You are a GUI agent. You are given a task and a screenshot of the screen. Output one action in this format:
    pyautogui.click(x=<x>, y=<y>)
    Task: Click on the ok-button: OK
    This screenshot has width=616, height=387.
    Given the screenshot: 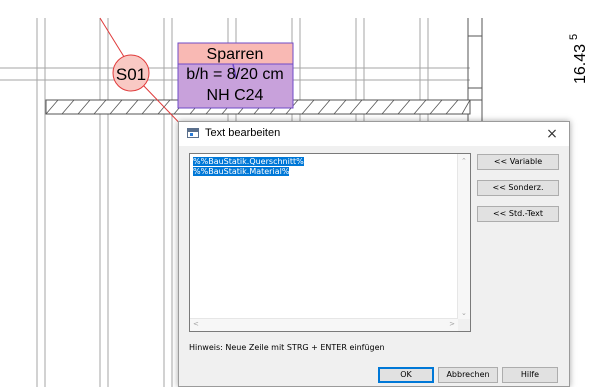 What is the action you would take?
    pyautogui.click(x=406, y=375)
    